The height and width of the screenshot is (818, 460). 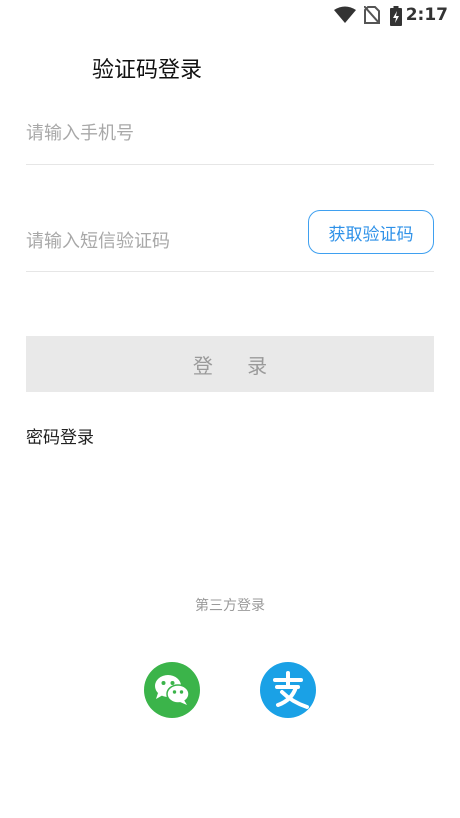 What do you see at coordinates (372, 15) in the screenshot?
I see `no-sim-icon` at bounding box center [372, 15].